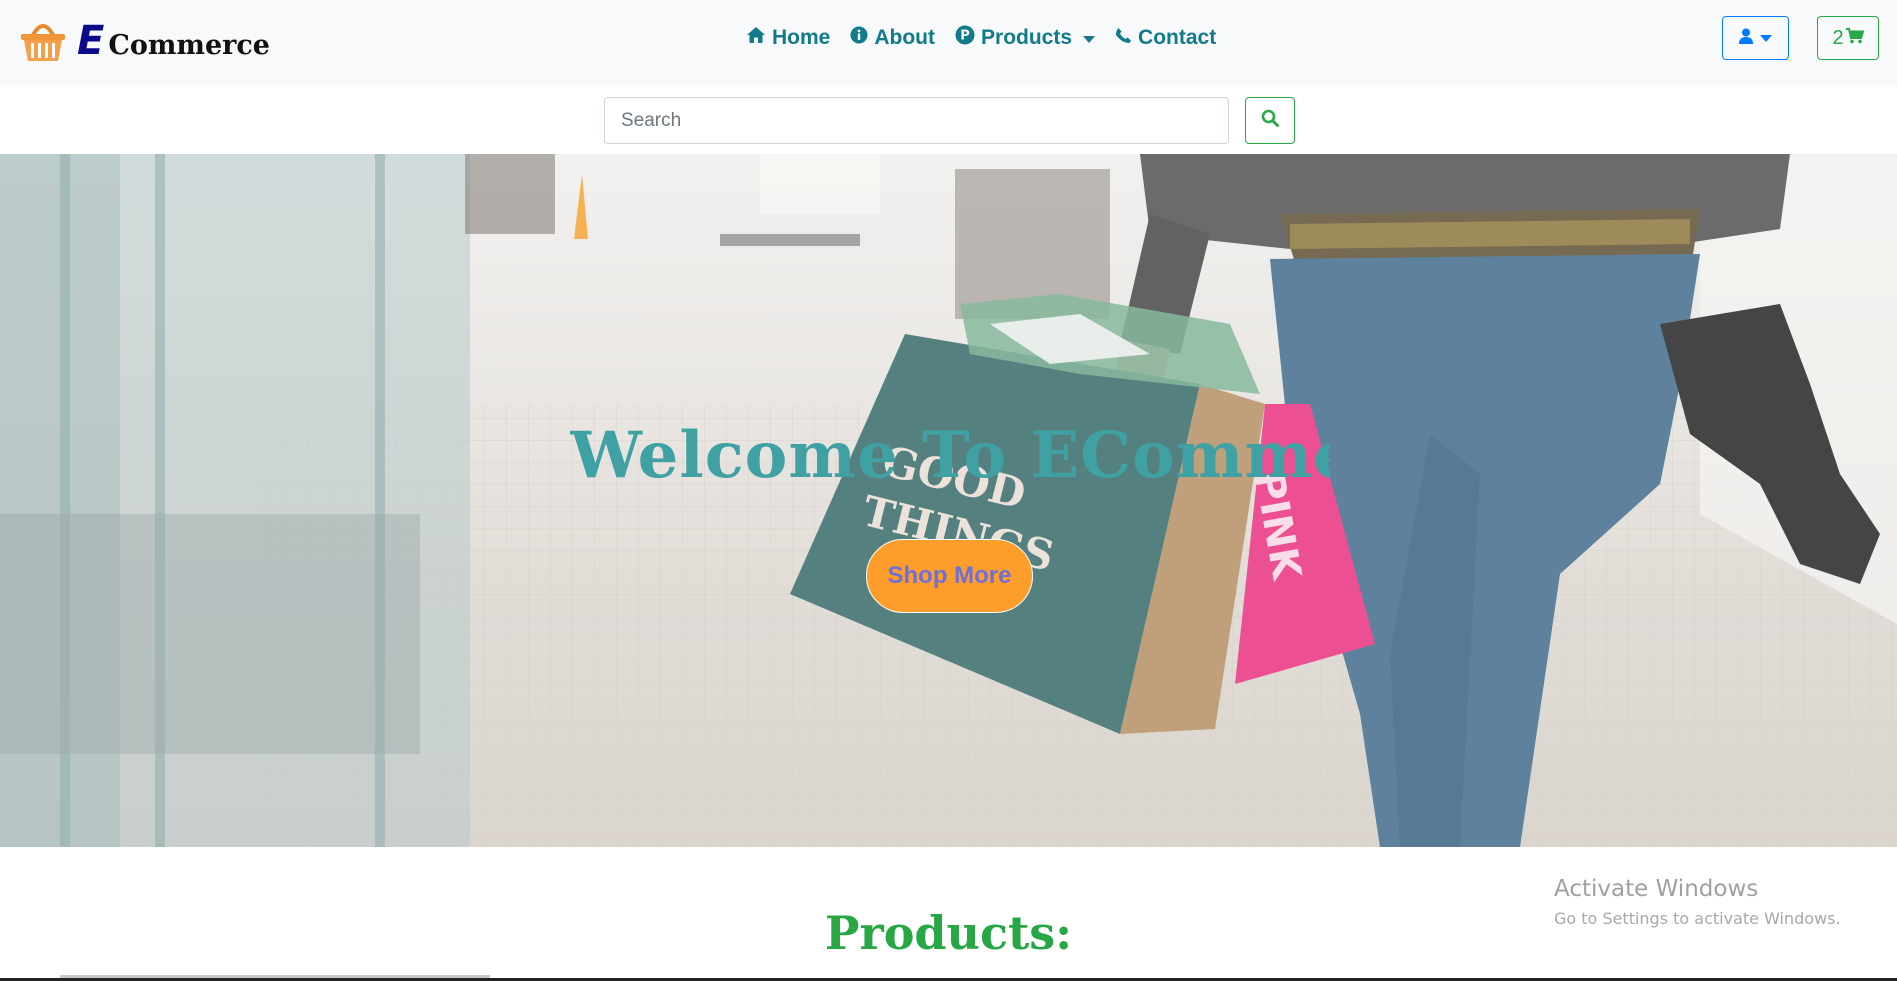  What do you see at coordinates (801, 37) in the screenshot?
I see `nav-home-label: Home` at bounding box center [801, 37].